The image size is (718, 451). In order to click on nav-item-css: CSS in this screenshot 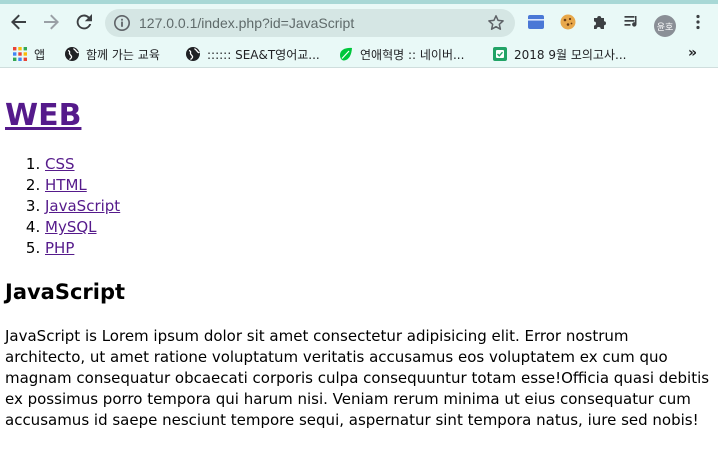, I will do `click(379, 164)`.